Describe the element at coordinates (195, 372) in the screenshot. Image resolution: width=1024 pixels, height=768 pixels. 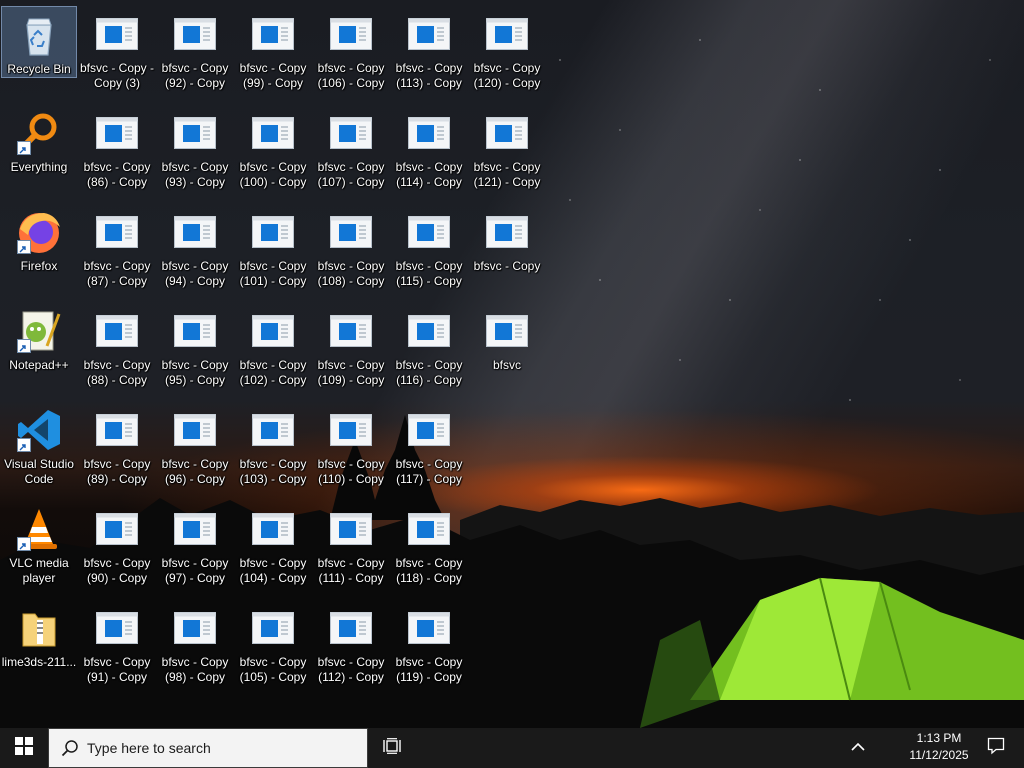
I see `icon-label: bfsvc - Copy (95) - Copy` at that location.